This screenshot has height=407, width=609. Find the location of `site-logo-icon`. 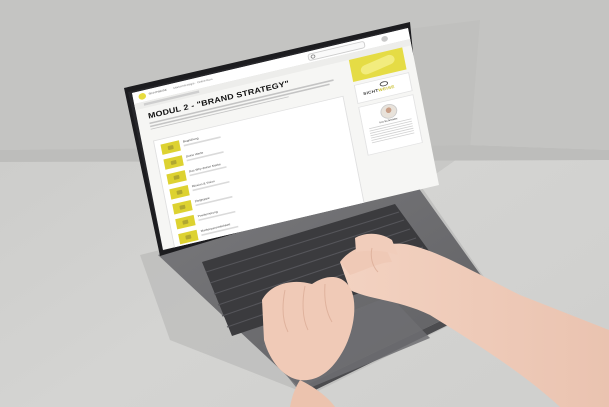

site-logo-icon is located at coordinates (142, 96).